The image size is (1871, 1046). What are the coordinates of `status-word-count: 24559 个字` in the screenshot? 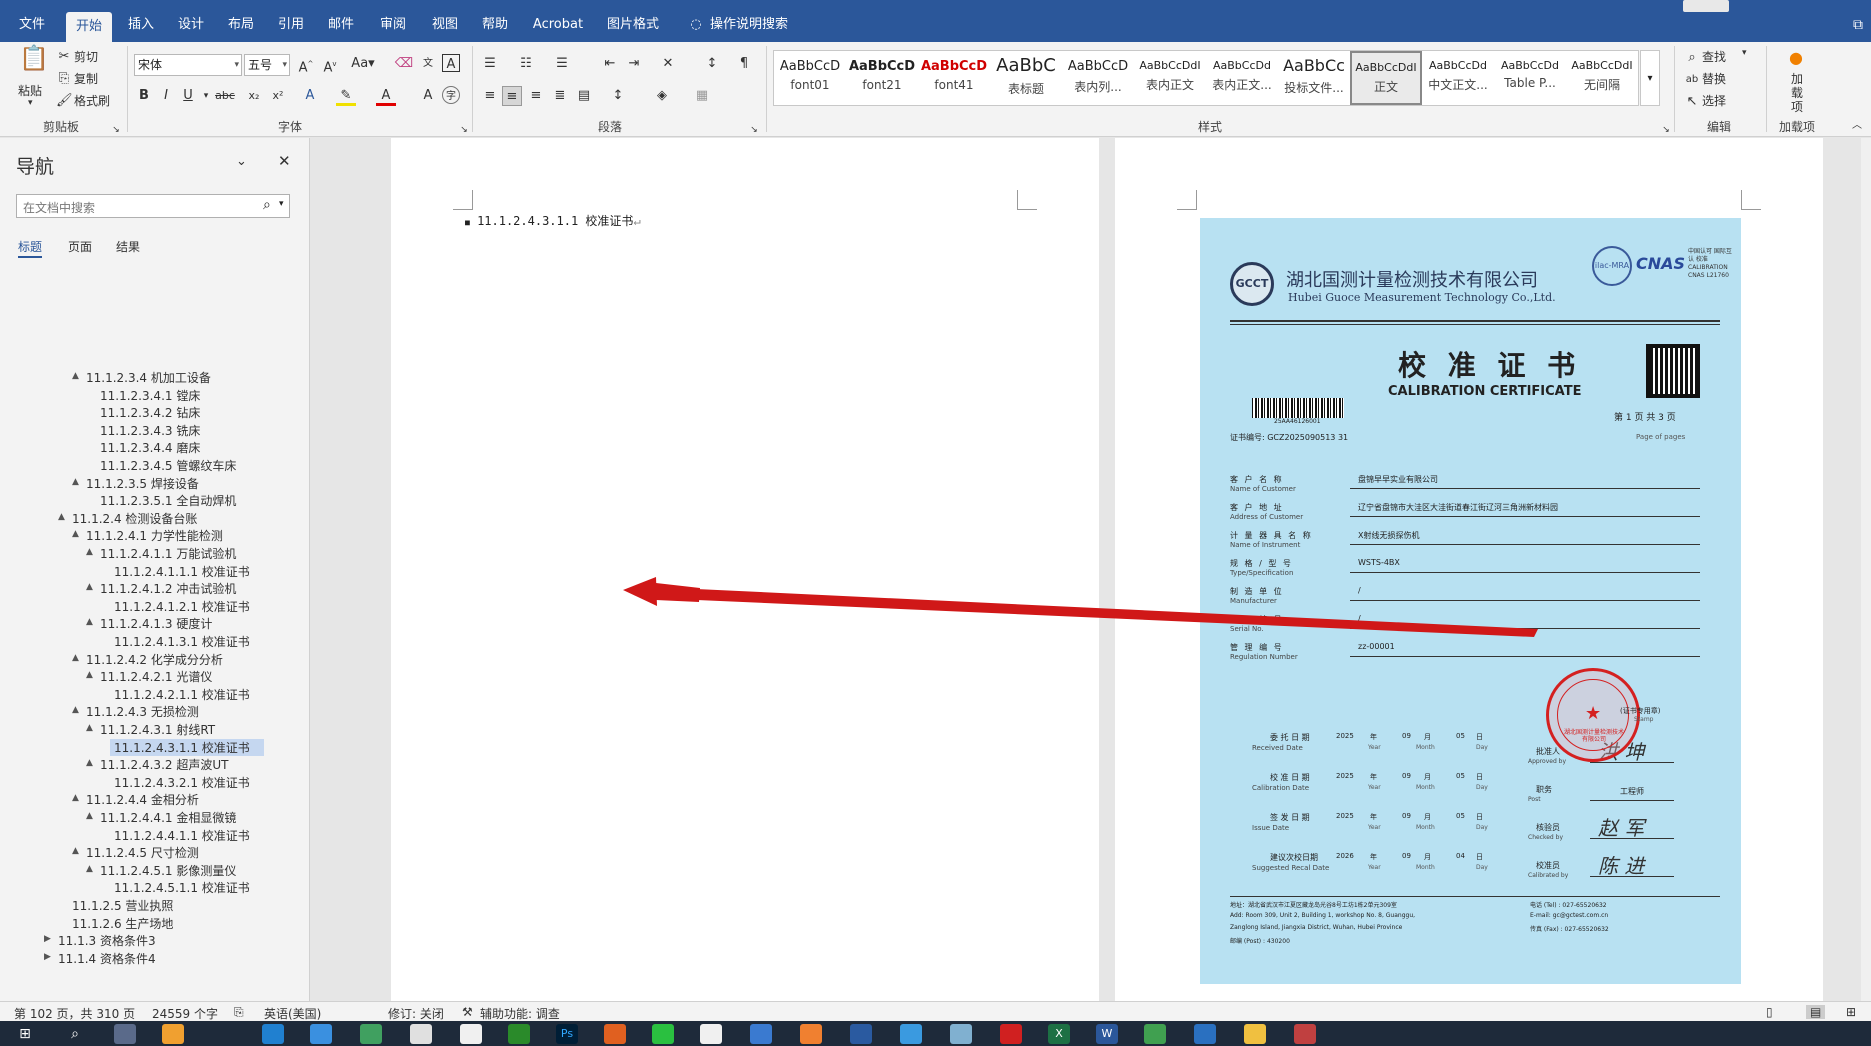 It's located at (185, 1013).